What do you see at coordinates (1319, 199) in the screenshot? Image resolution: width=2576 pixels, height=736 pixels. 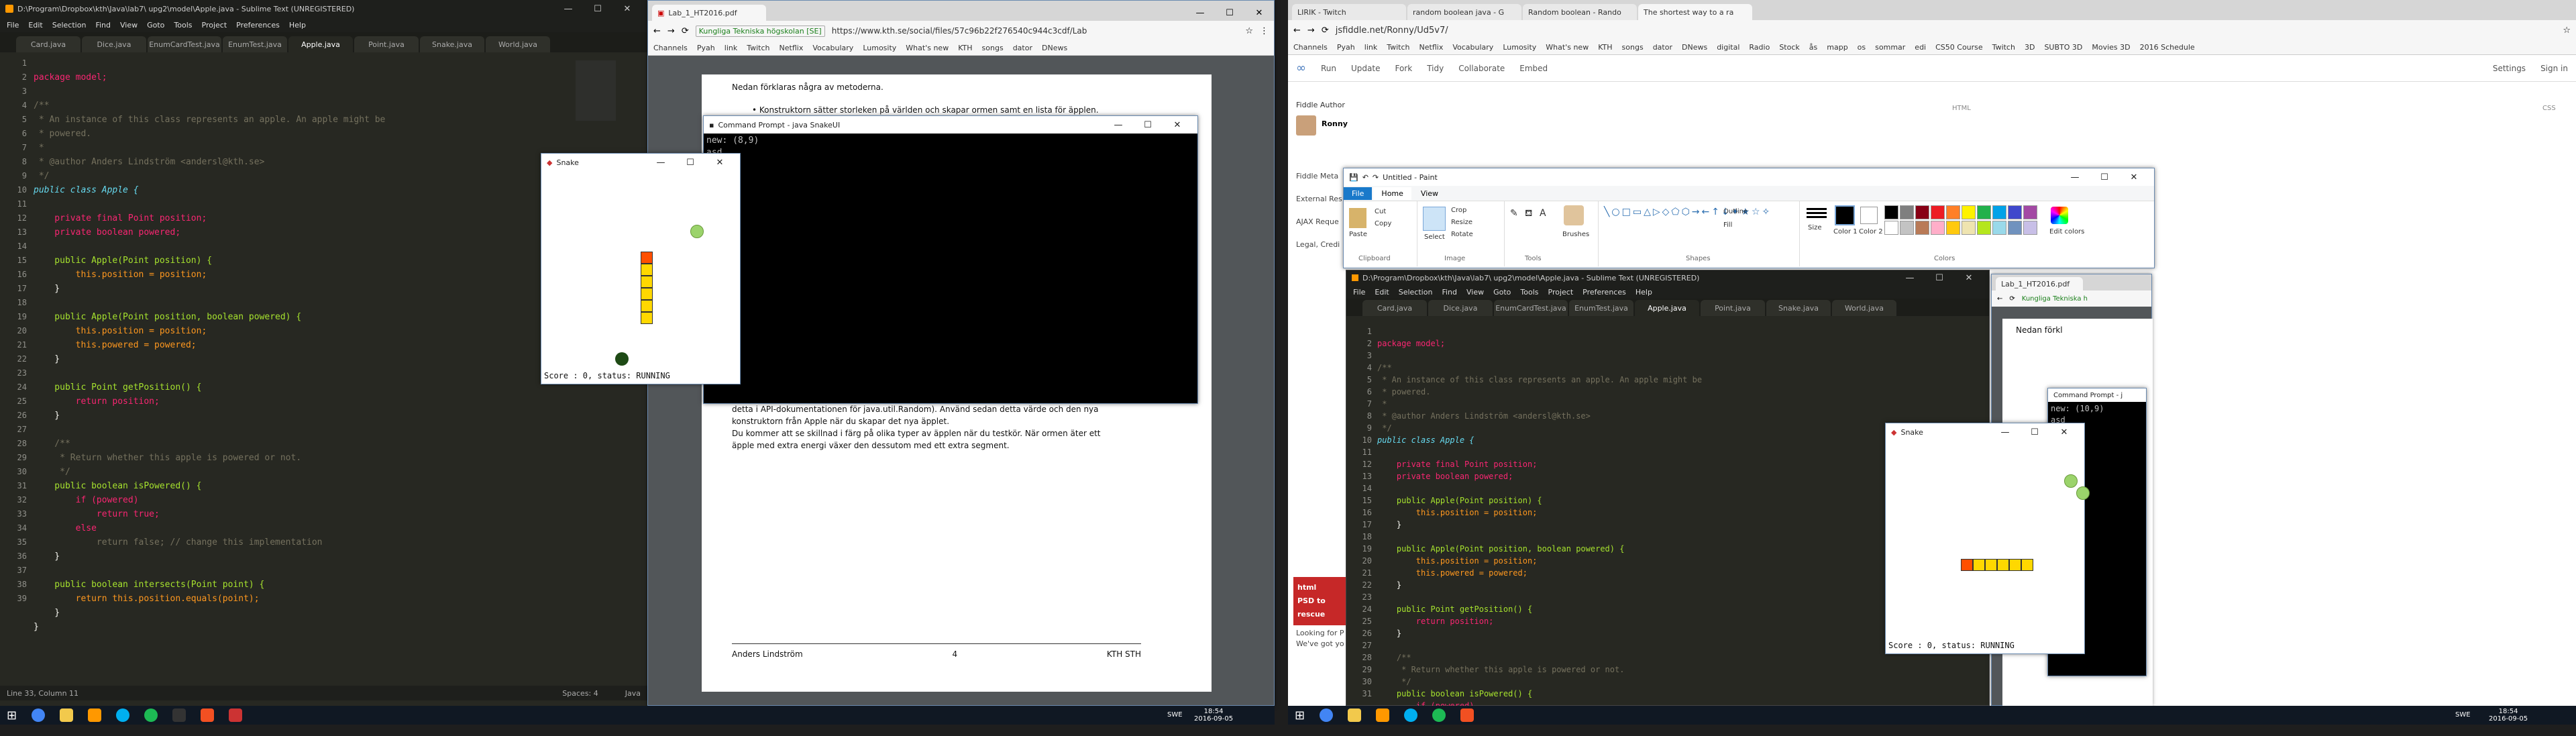 I see `sidebar-item: External Res` at bounding box center [1319, 199].